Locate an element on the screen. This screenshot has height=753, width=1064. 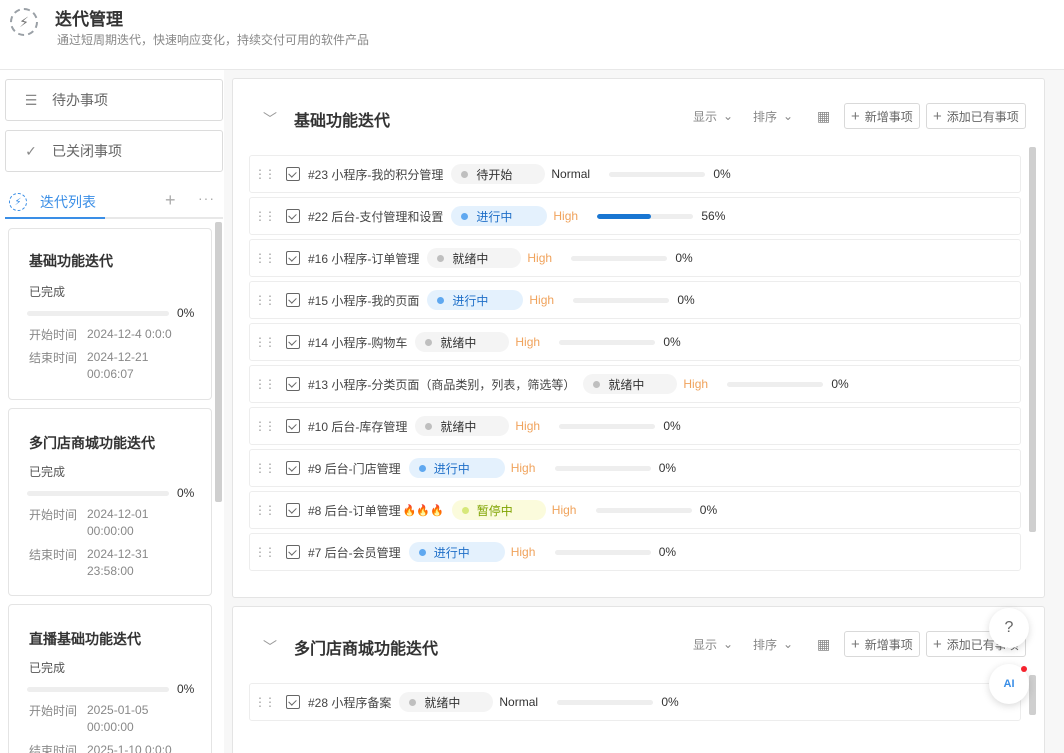
task-row: ⋮⋮ #28 小程序备案 就绪中 Normal 0% is located at coordinates (635, 702).